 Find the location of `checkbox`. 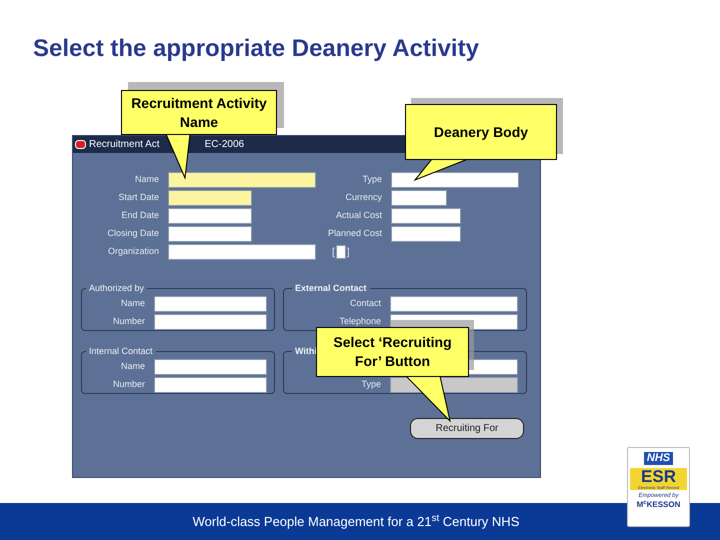

checkbox is located at coordinates (341, 252).